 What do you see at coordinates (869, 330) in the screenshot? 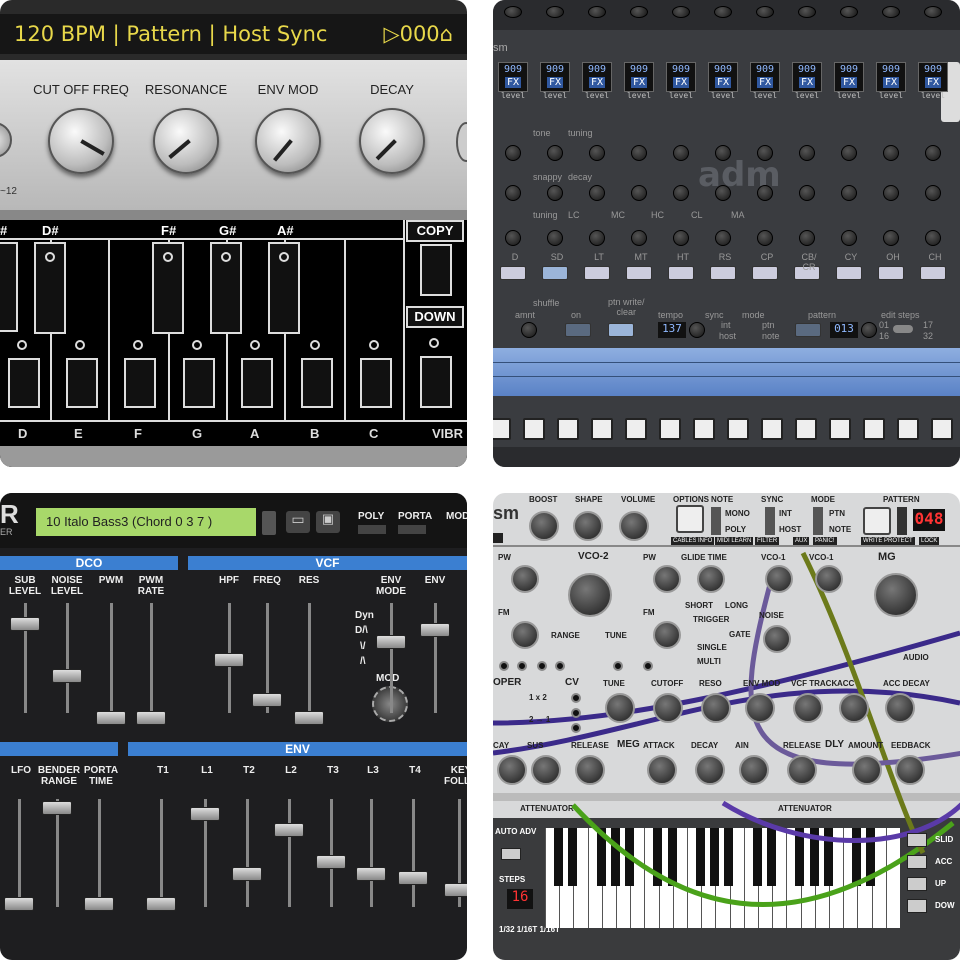
I see `pattern-knob` at bounding box center [869, 330].